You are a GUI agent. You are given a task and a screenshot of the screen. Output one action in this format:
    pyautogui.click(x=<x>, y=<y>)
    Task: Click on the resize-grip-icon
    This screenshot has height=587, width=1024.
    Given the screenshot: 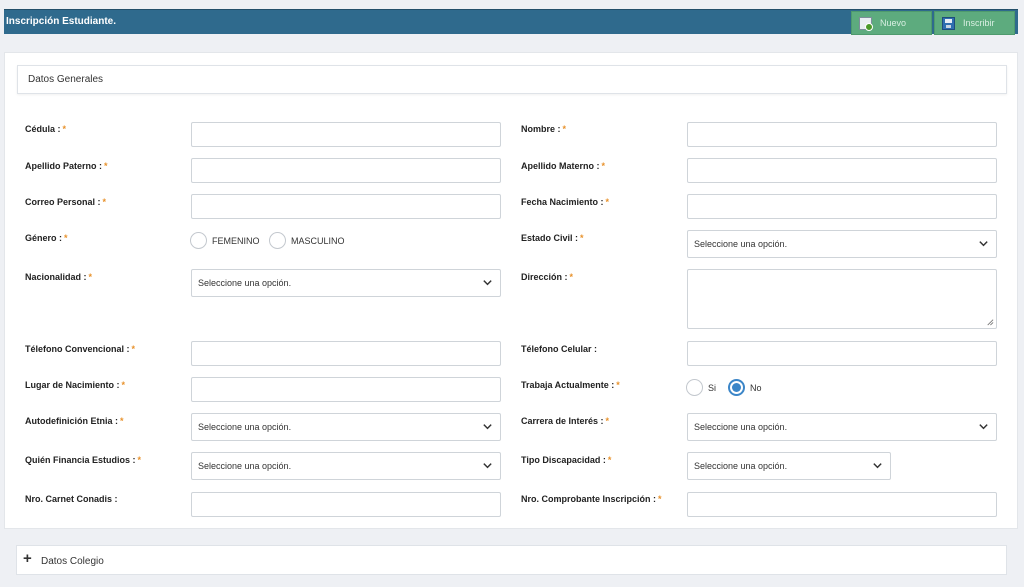 What is the action you would take?
    pyautogui.click(x=989, y=321)
    